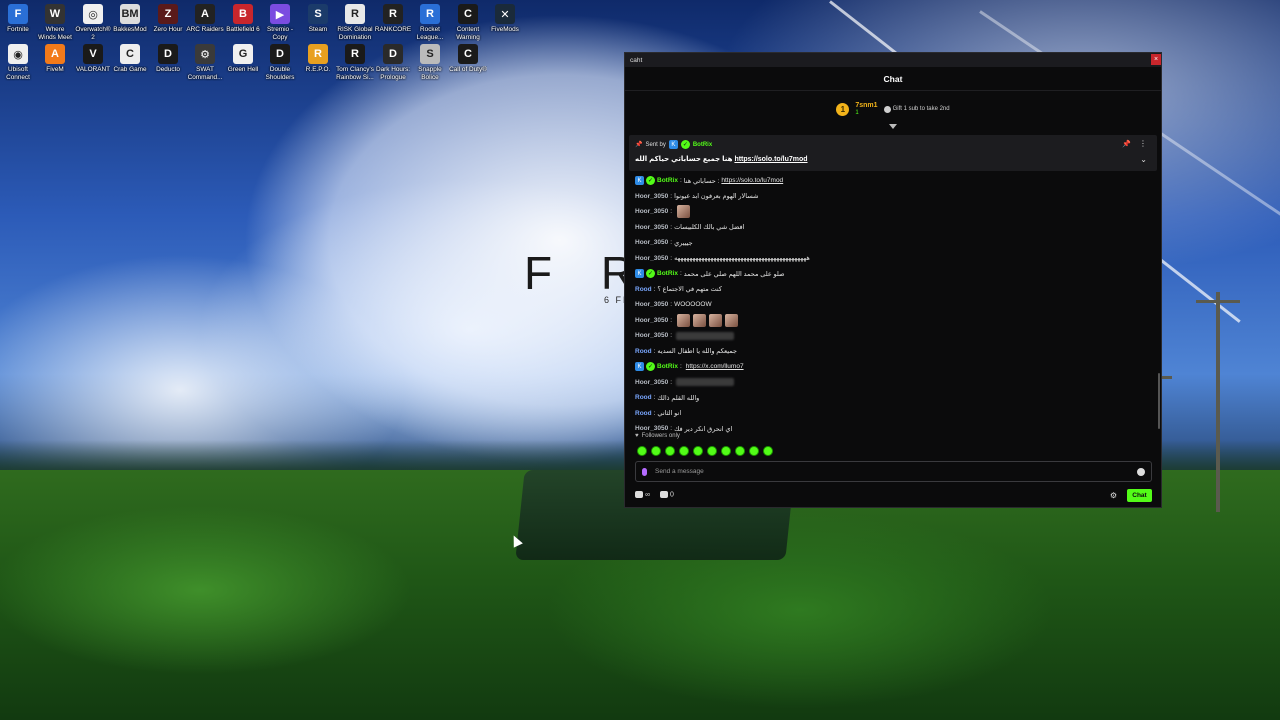 Image resolution: width=1280 pixels, height=720 pixels. I want to click on chat-message: Rood: والله القلم ذالك, so click(895, 398).